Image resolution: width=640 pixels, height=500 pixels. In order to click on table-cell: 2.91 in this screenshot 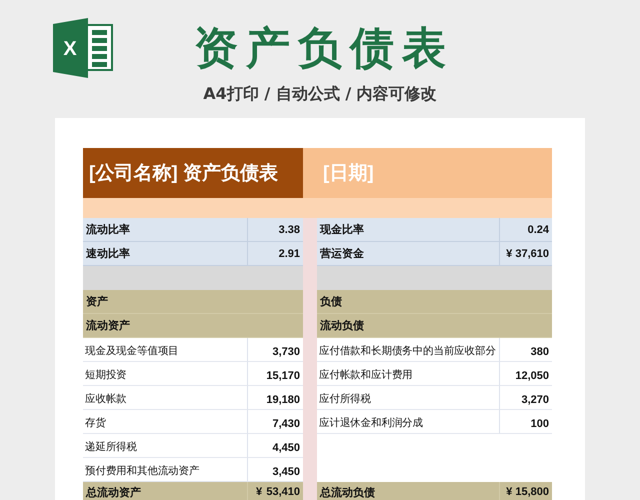, I will do `click(275, 254)`.